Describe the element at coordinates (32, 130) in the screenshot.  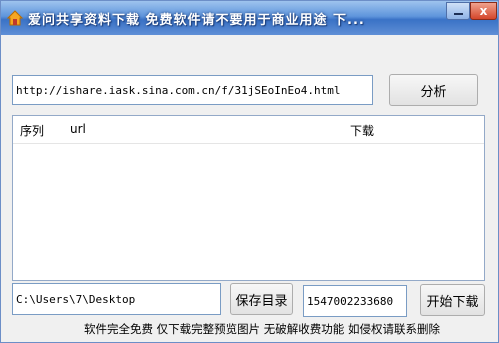
I see `column-header-index: 序列` at that location.